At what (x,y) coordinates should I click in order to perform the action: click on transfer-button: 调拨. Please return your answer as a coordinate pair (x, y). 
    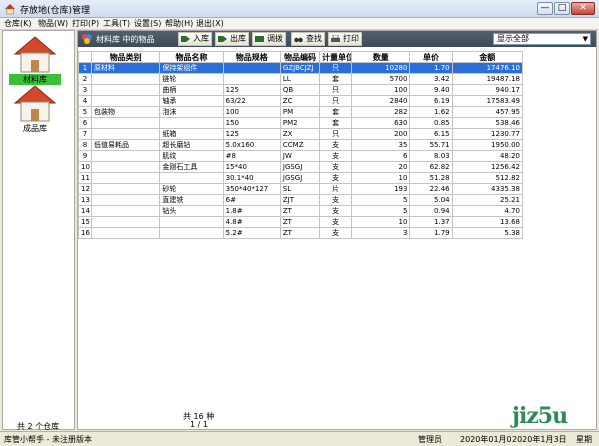
    Looking at the image, I should click on (269, 39).